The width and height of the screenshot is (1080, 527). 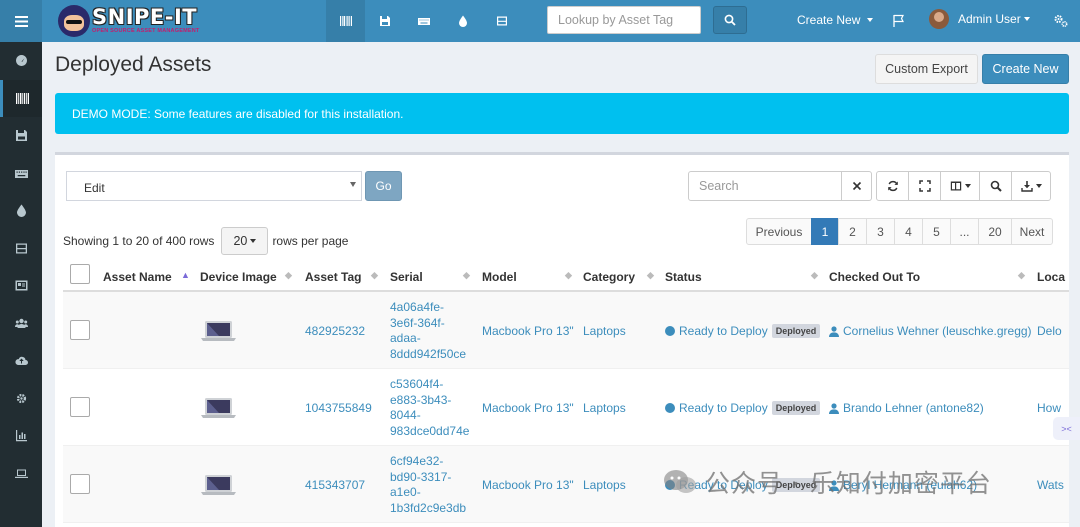 I want to click on page-5-button: 5, so click(x=936, y=231).